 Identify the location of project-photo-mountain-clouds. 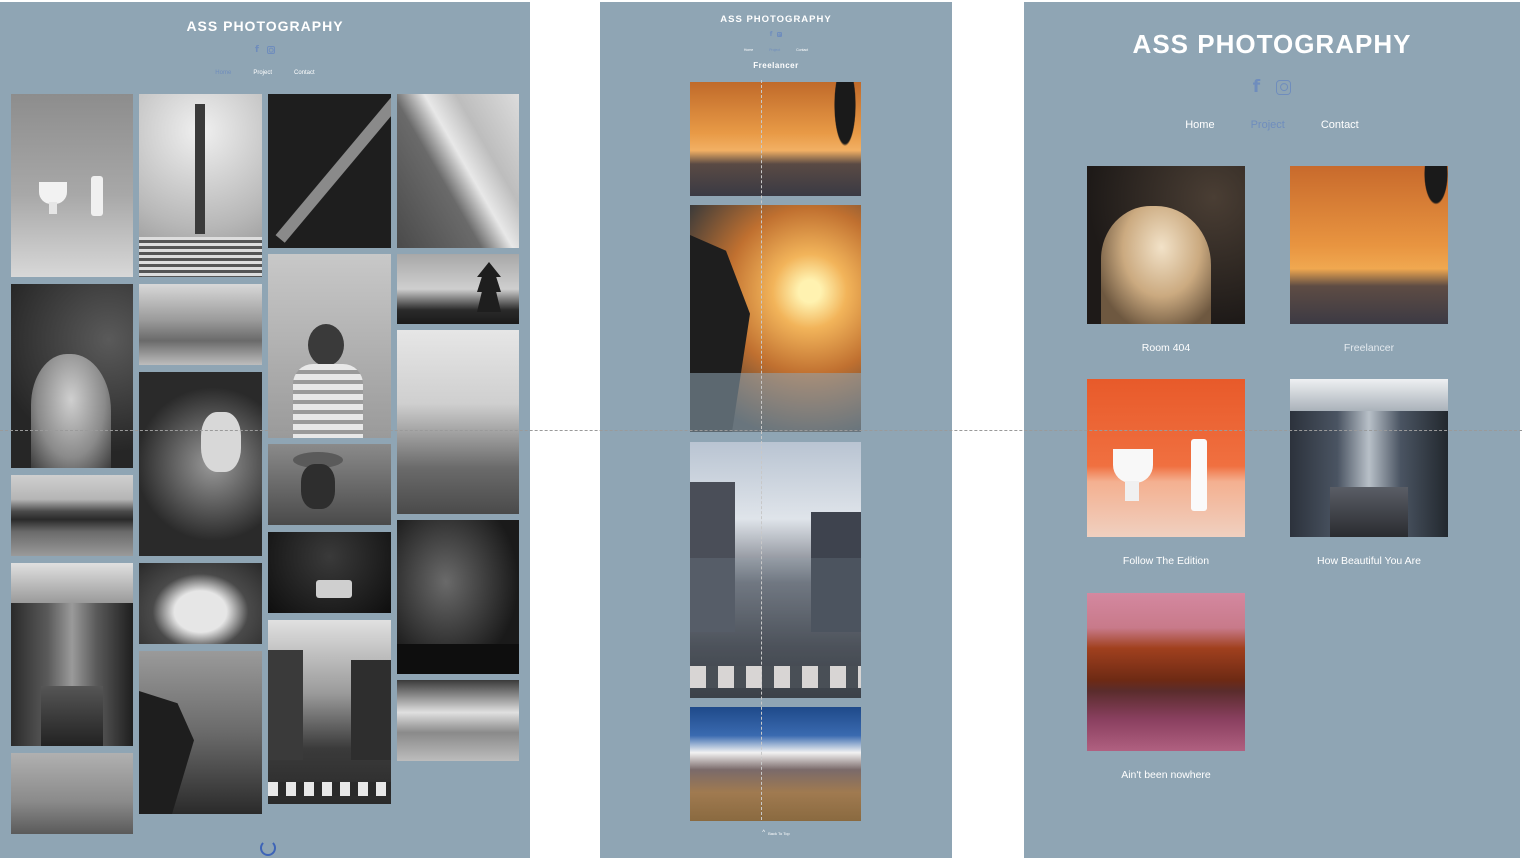
(775, 764).